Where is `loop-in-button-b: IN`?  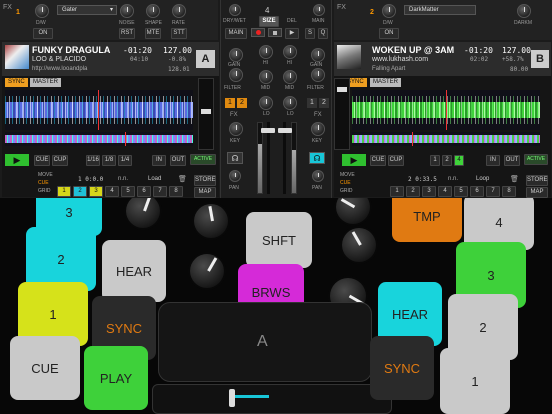 loop-in-button-b: IN is located at coordinates (493, 160).